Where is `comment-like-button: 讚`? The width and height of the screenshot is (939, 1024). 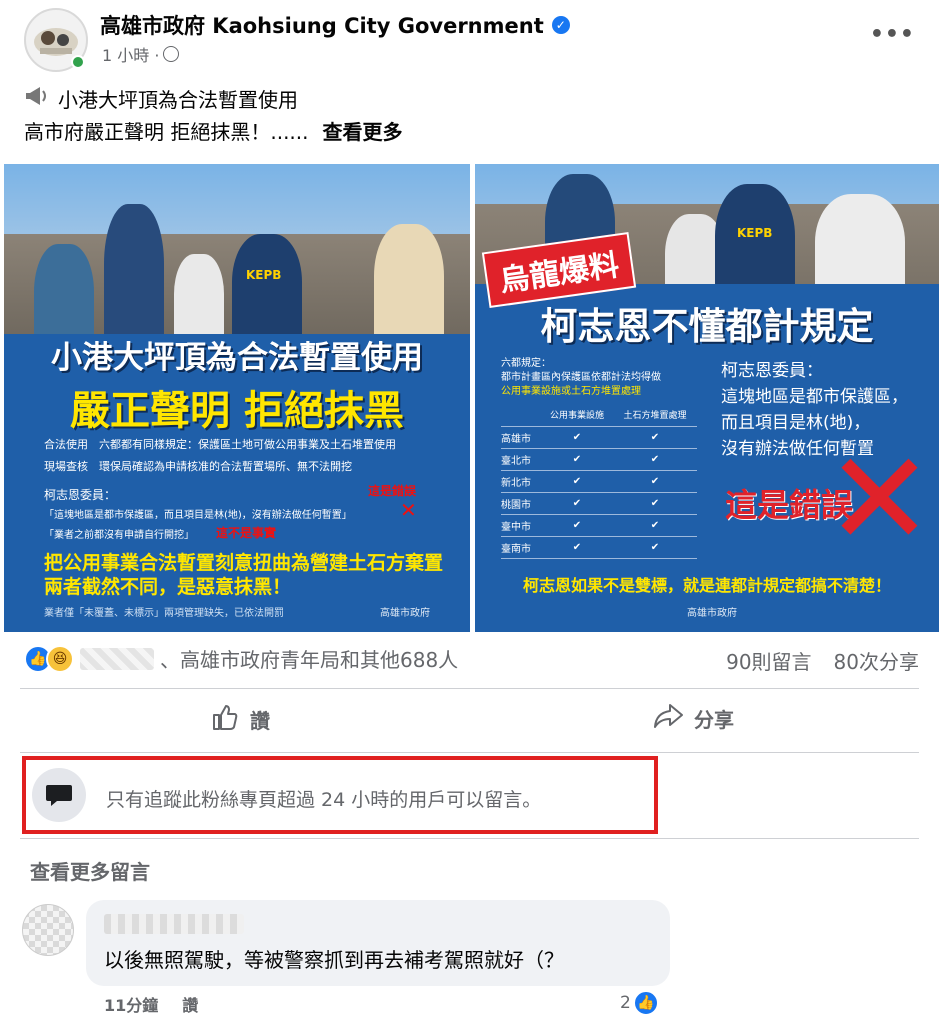
comment-like-button: 讚 is located at coordinates (190, 1004).